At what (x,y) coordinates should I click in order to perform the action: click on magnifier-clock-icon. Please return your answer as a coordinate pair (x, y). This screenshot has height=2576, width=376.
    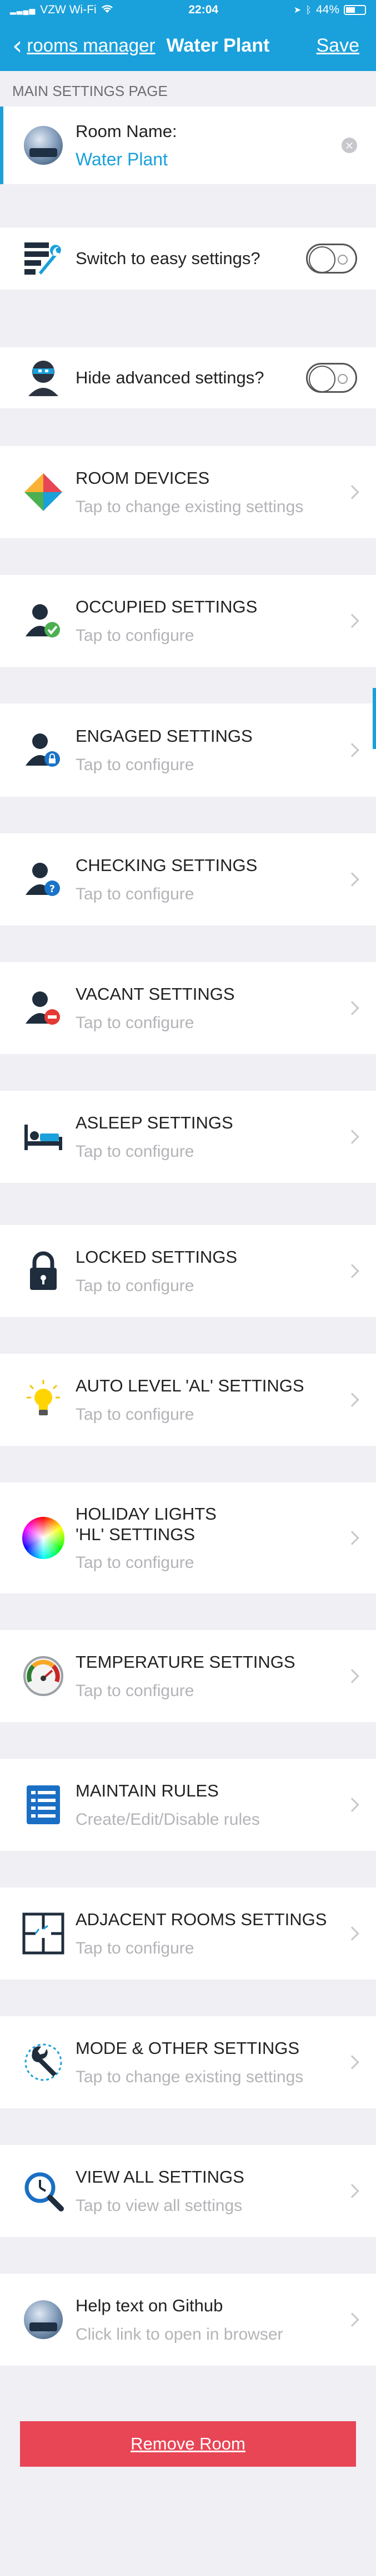
    Looking at the image, I should click on (43, 2191).